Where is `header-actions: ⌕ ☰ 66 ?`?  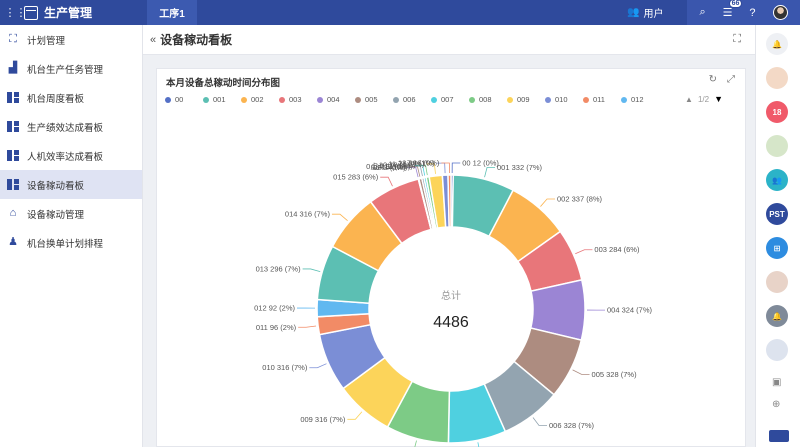 header-actions: ⌕ ☰ 66 ? is located at coordinates (743, 12).